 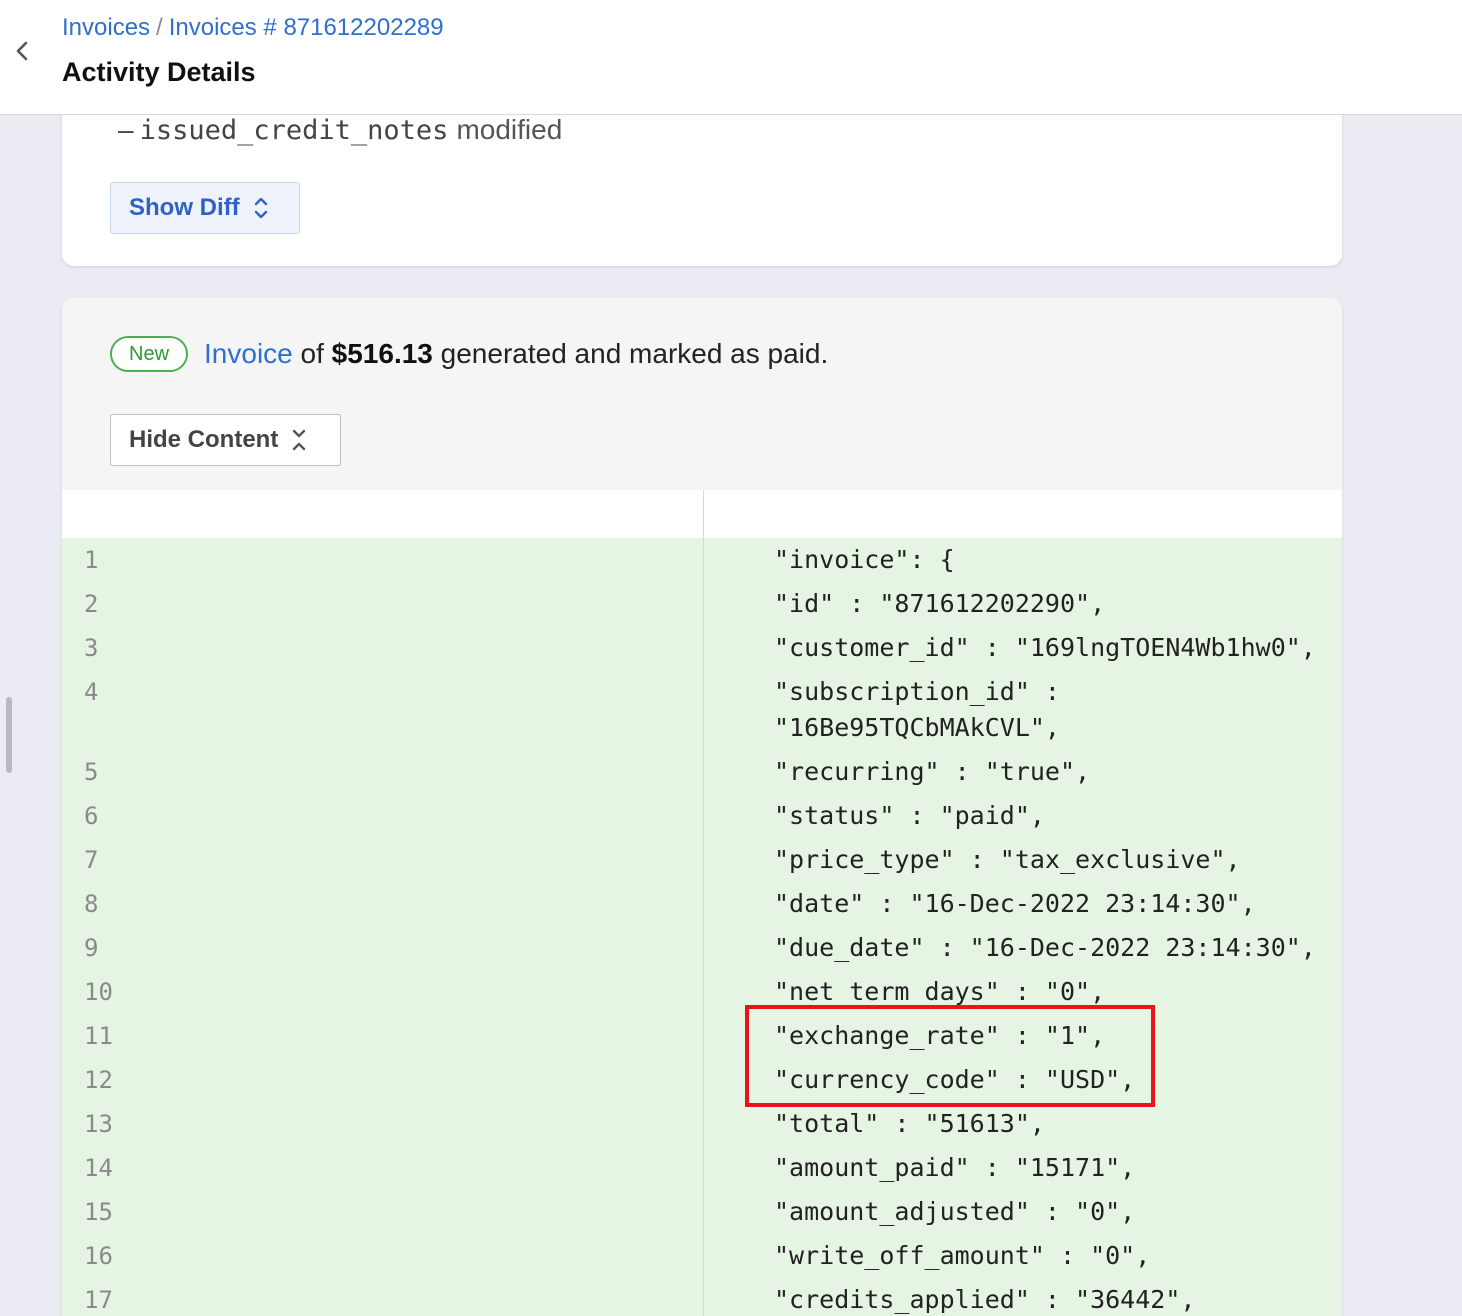 What do you see at coordinates (126, 129) in the screenshot?
I see `list-dash: –` at bounding box center [126, 129].